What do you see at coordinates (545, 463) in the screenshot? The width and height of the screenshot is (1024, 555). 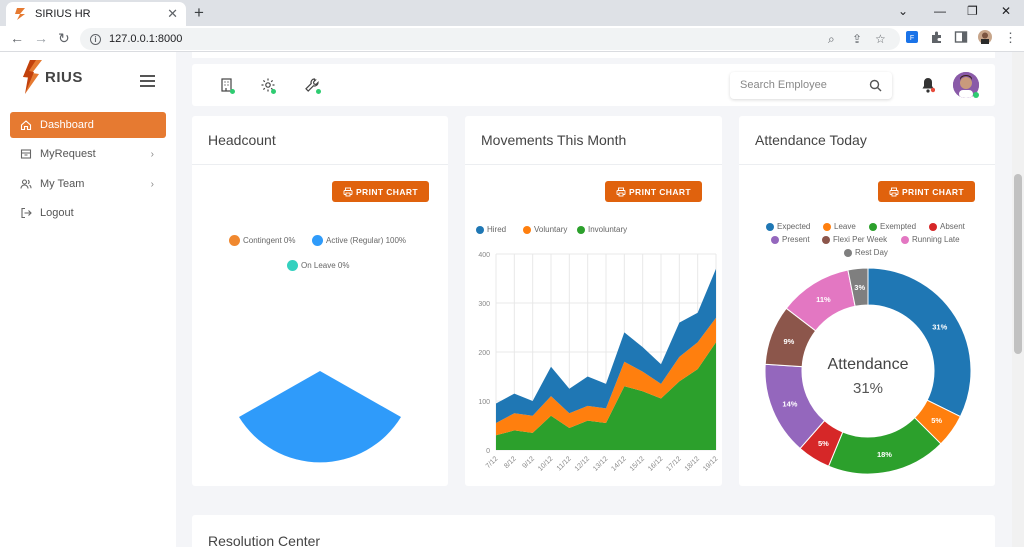 I see `x-tick-label: 10/12` at bounding box center [545, 463].